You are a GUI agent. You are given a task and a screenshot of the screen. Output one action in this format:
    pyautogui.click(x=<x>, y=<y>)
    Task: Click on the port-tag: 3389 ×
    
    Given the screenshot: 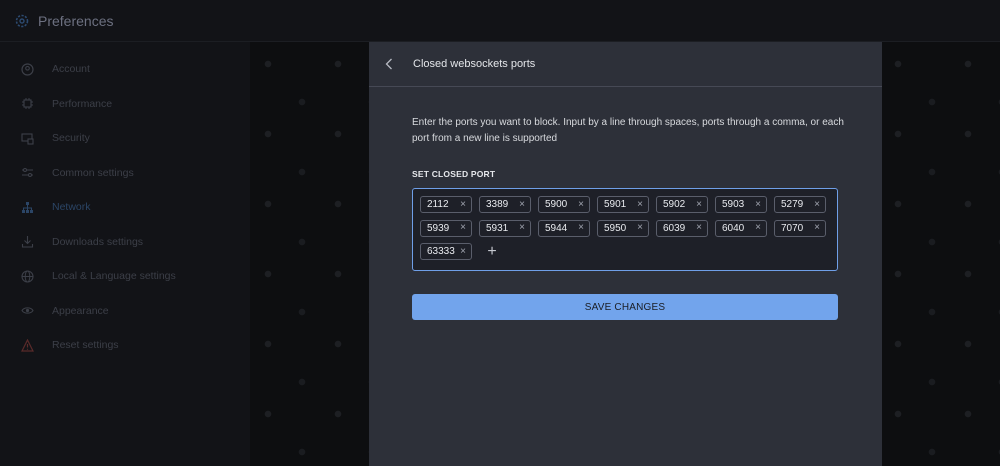 What is the action you would take?
    pyautogui.click(x=505, y=204)
    